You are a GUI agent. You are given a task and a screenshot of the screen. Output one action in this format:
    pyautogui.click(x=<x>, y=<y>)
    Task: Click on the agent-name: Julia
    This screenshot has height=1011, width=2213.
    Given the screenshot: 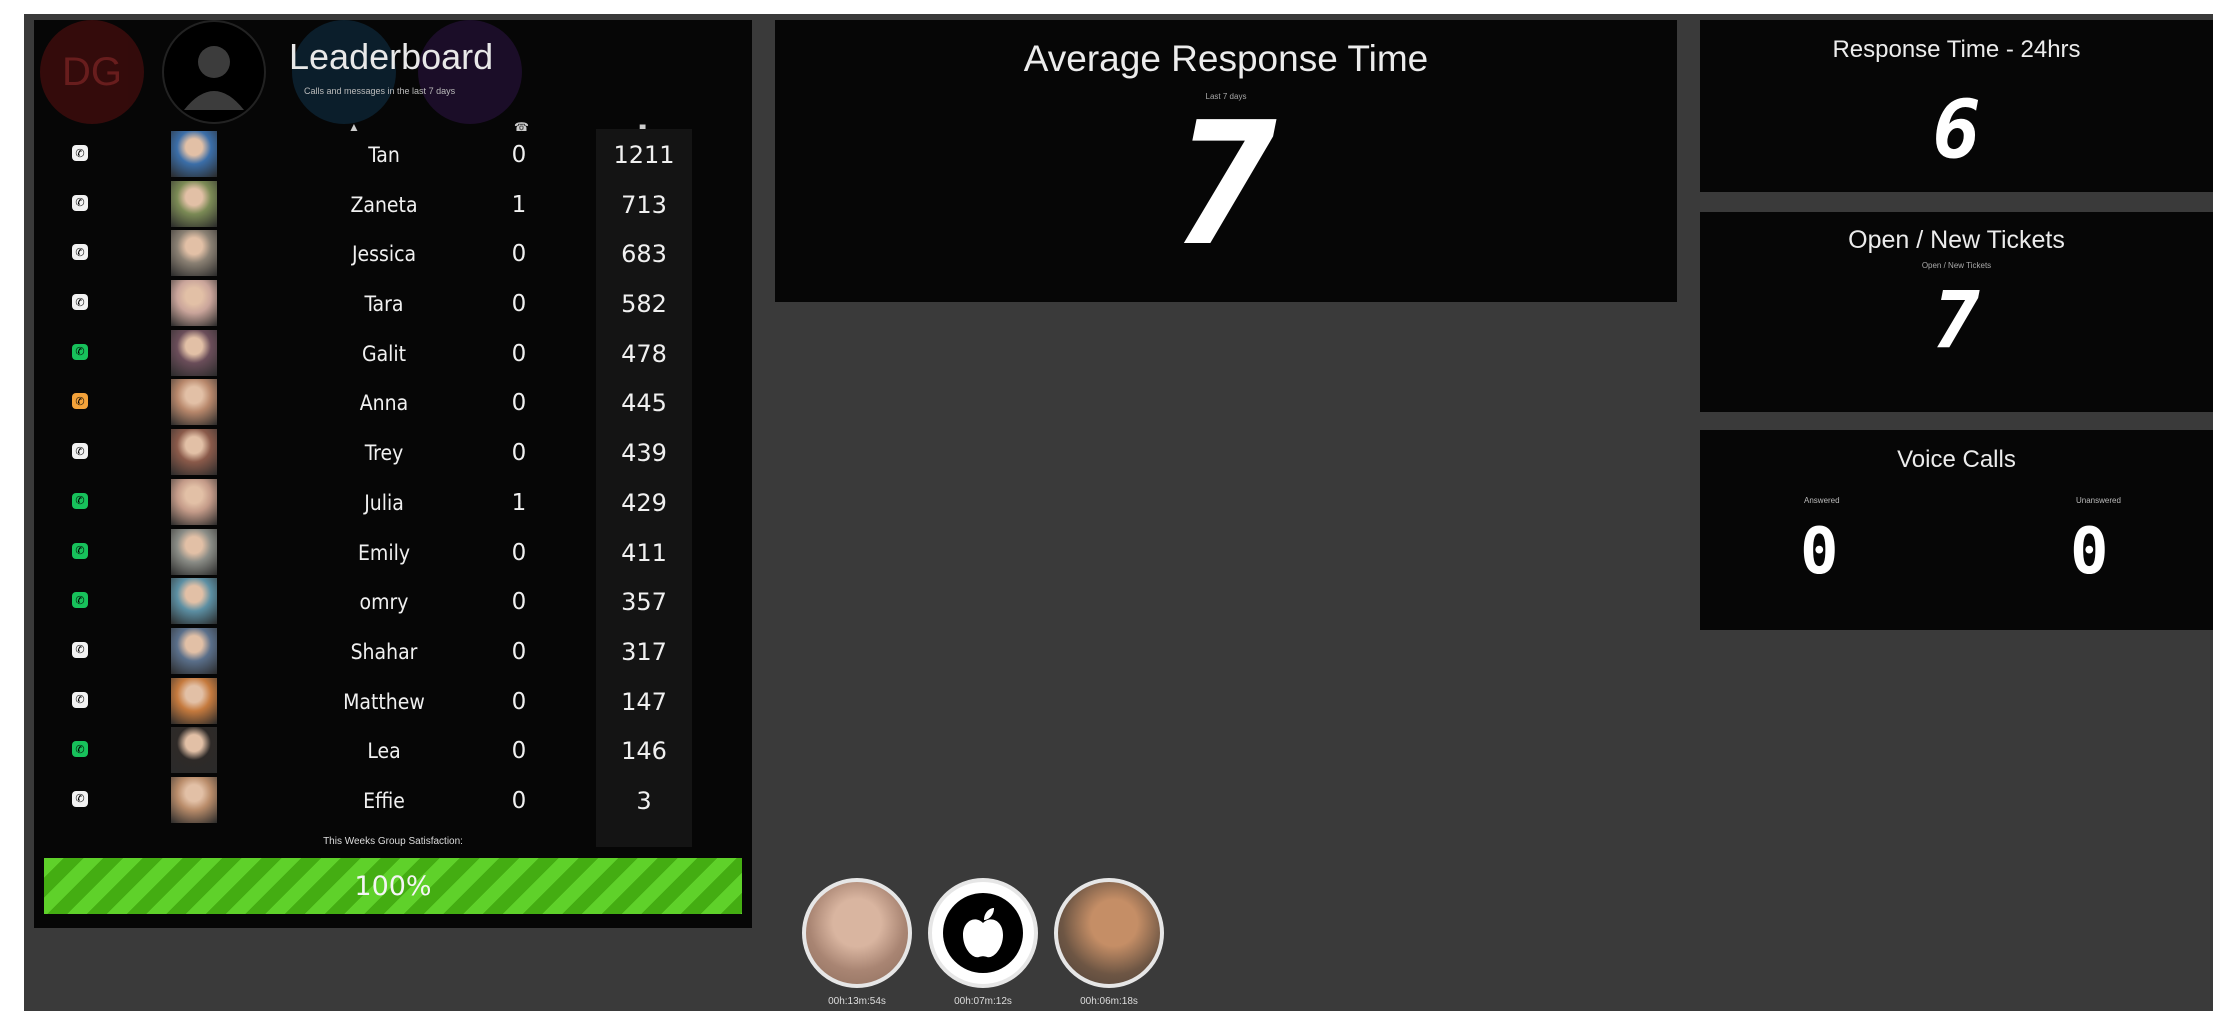 What is the action you would take?
    pyautogui.click(x=384, y=502)
    